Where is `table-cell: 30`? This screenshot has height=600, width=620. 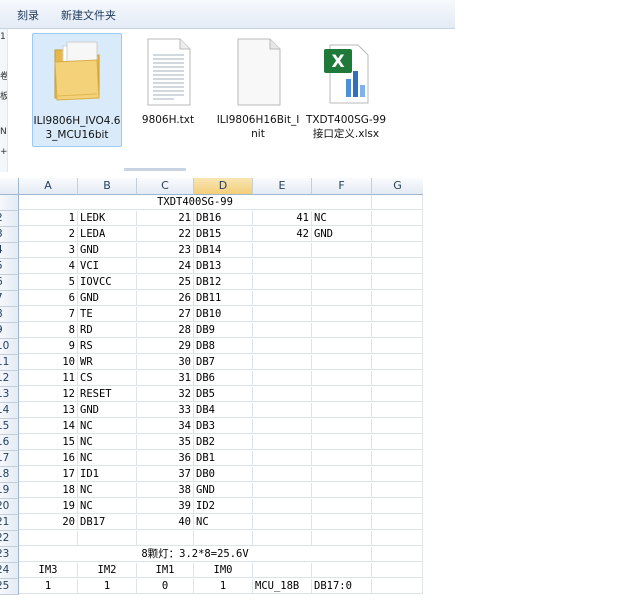 table-cell: 30 is located at coordinates (165, 362).